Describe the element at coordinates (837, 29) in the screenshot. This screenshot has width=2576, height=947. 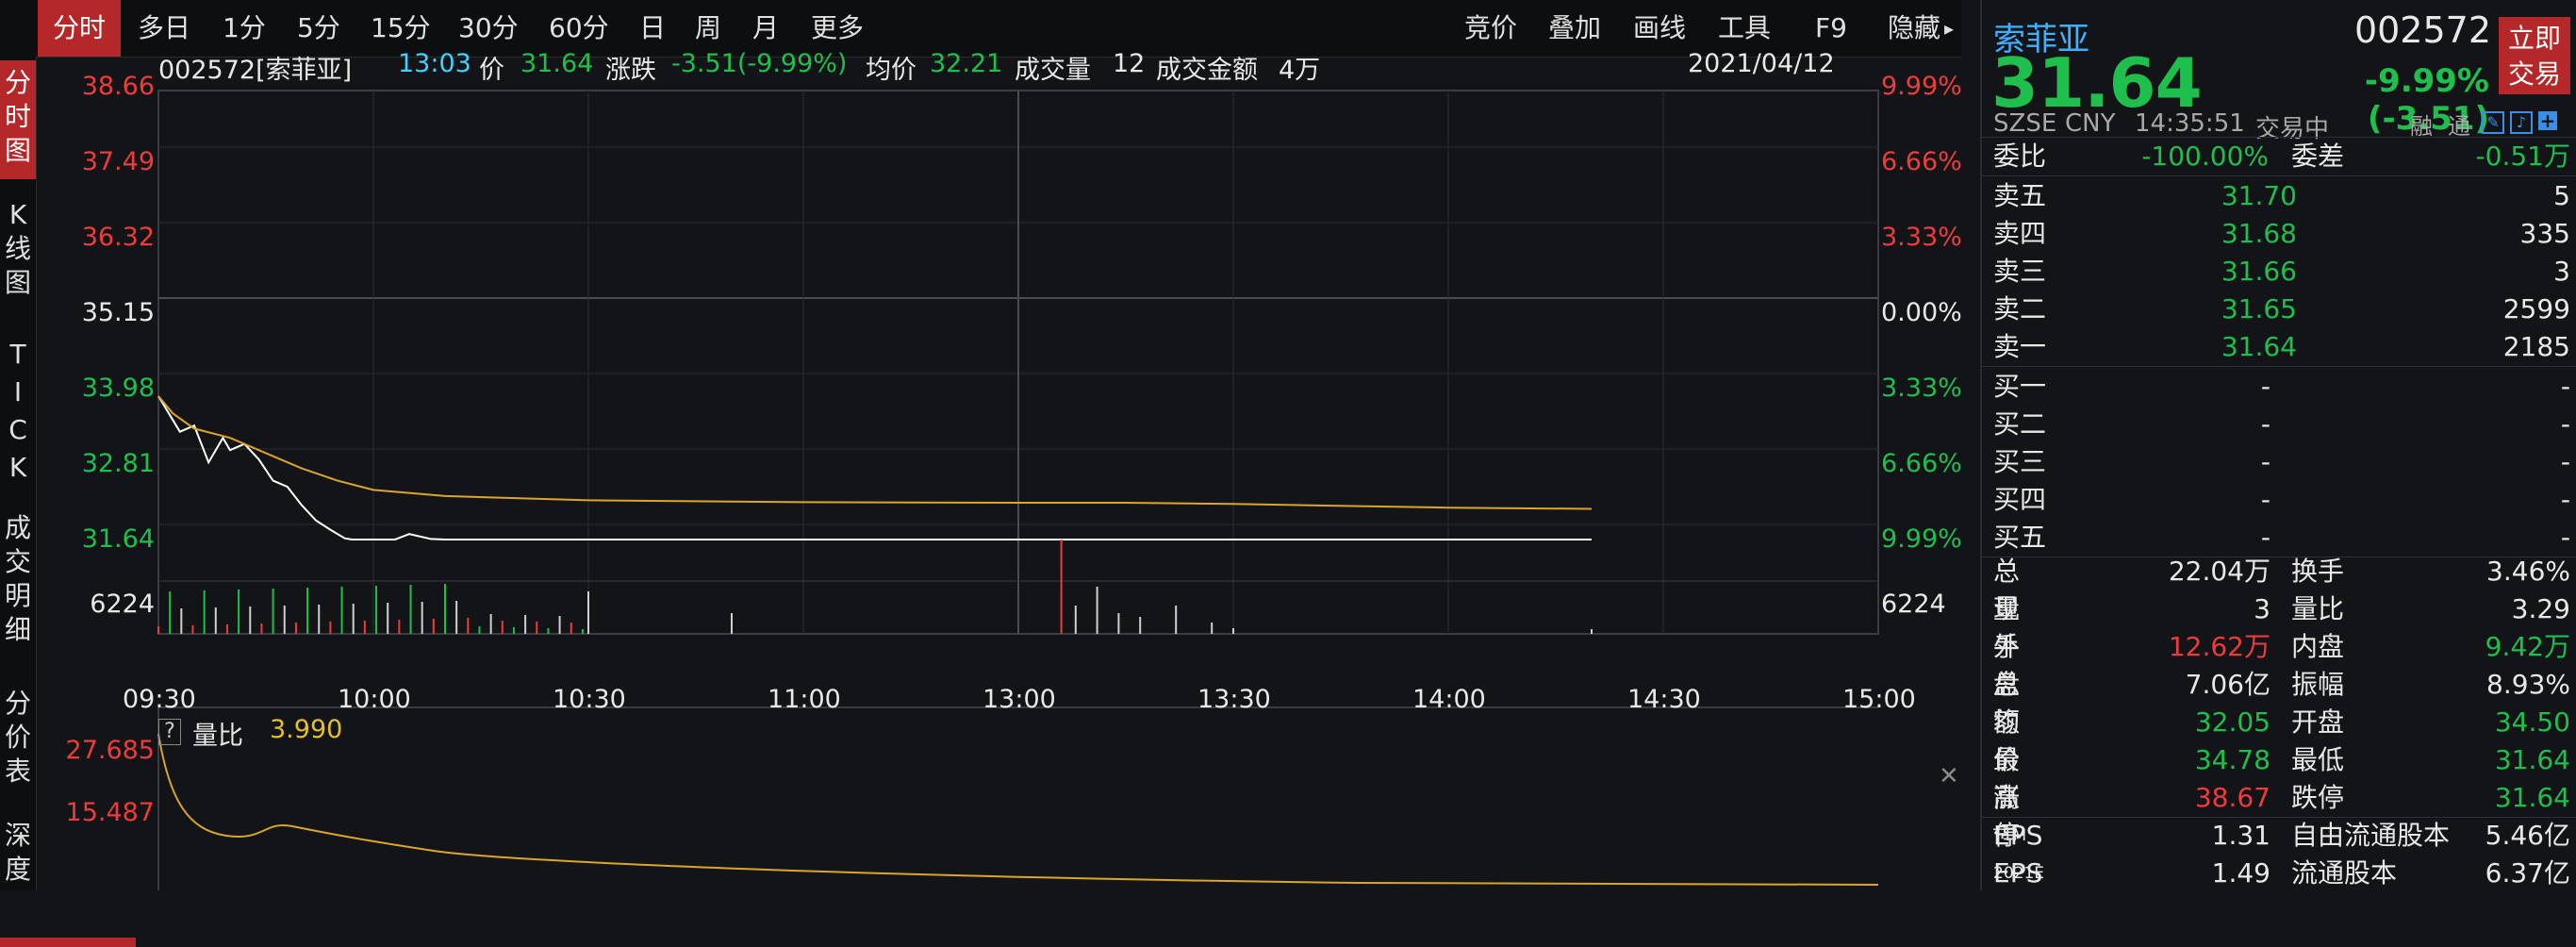
I see `tab-more: 更多` at that location.